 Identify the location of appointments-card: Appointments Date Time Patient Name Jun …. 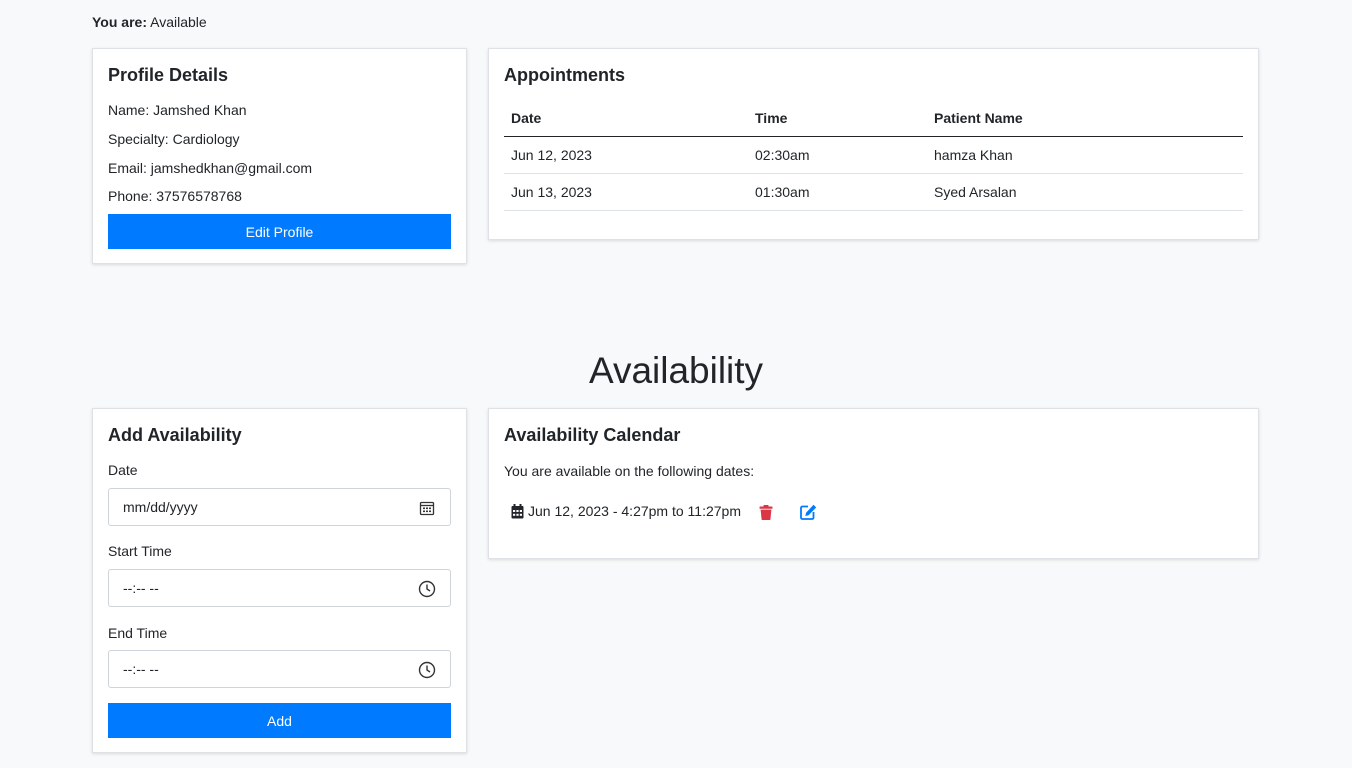
(873, 144).